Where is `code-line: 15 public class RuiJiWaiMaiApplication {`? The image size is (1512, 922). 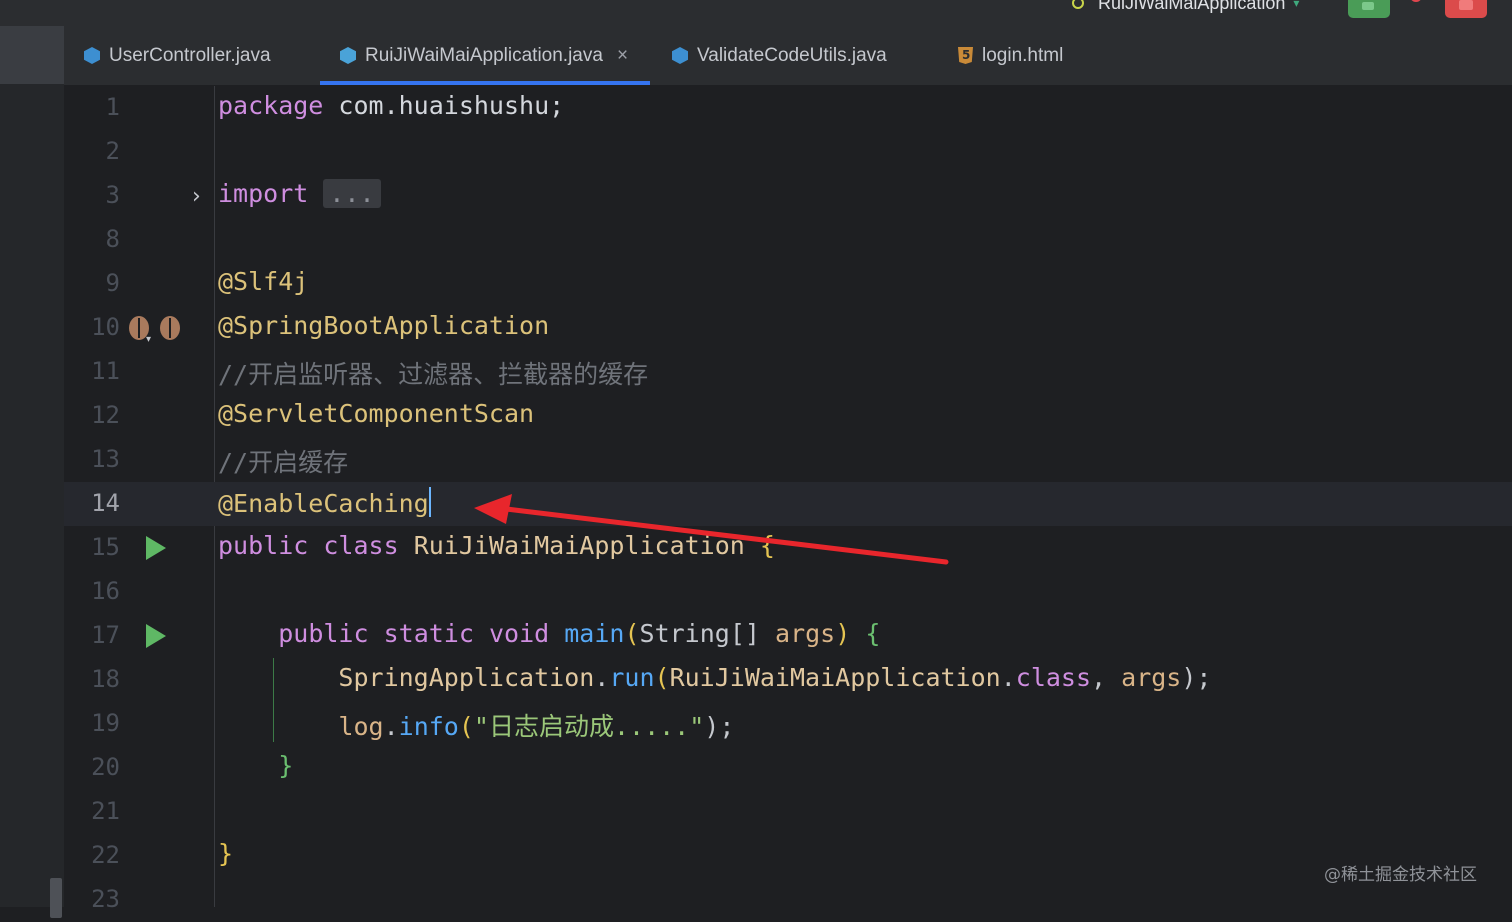 code-line: 15 public class RuiJiWaiMaiApplication { is located at coordinates (788, 548).